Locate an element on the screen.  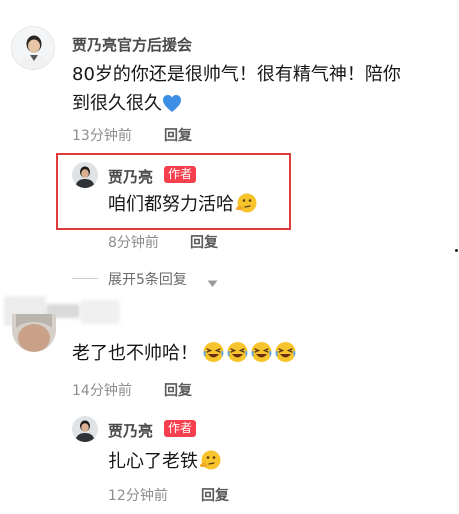
reply-text: 咱们都努力活哈 is located at coordinates (183, 206).